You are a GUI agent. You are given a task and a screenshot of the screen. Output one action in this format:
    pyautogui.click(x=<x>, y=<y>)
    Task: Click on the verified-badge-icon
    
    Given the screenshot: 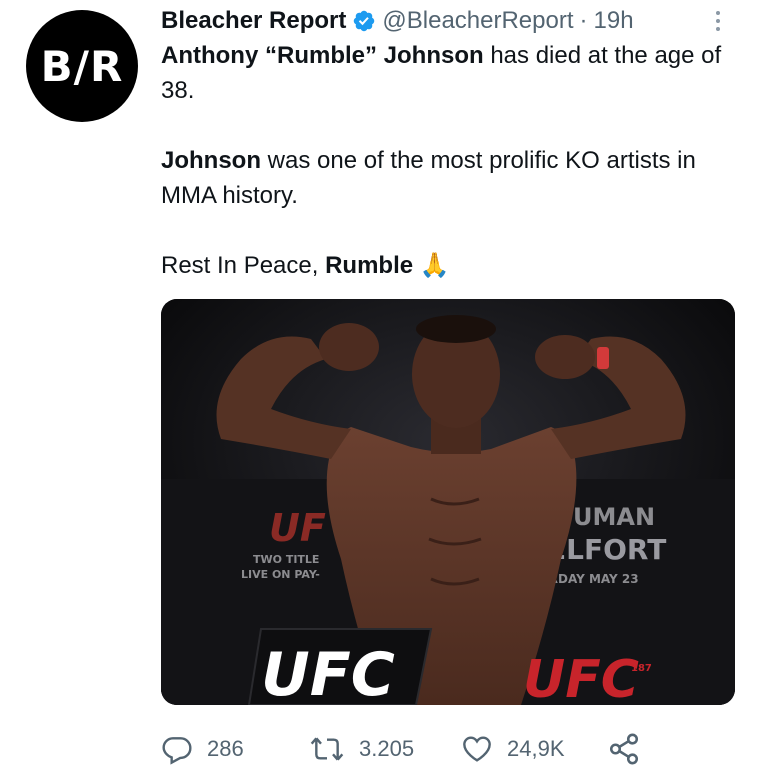 What is the action you would take?
    pyautogui.click(x=364, y=21)
    